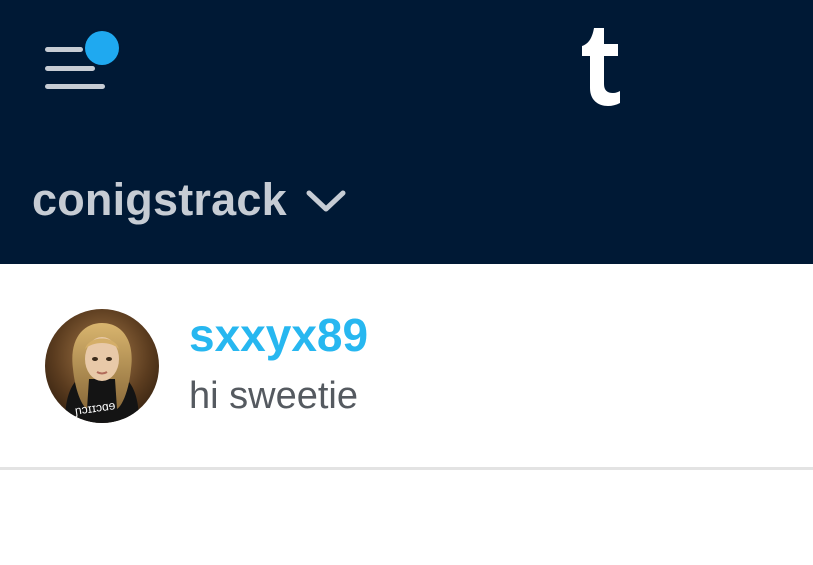  I want to click on user-avatar: ɲɔɪɪɔɑɘ, so click(102, 366).